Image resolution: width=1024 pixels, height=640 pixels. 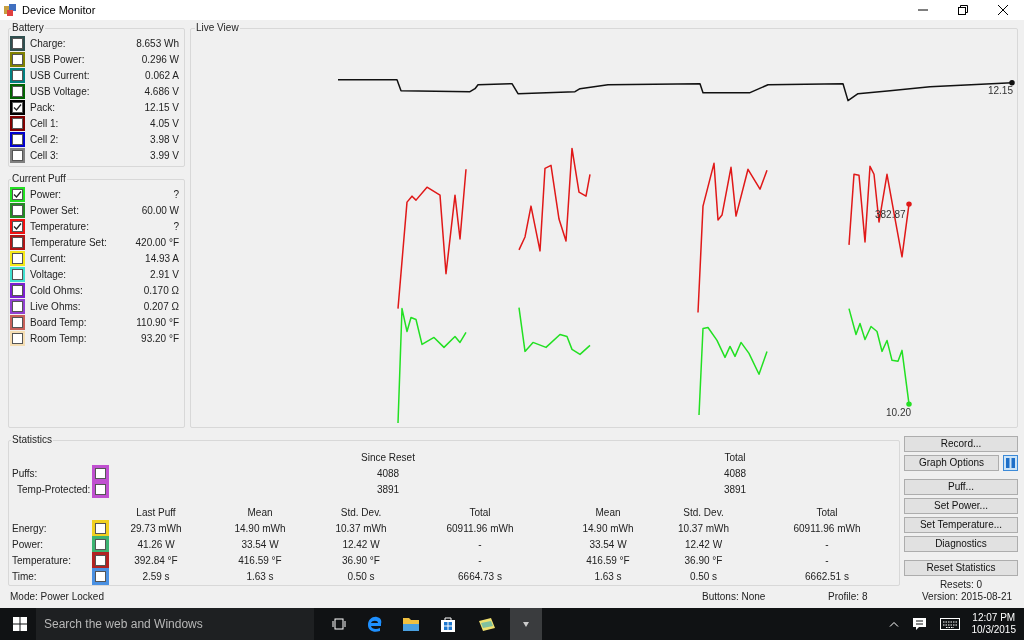 I want to click on table-cell-text: 416.59 °F, so click(x=608, y=560).